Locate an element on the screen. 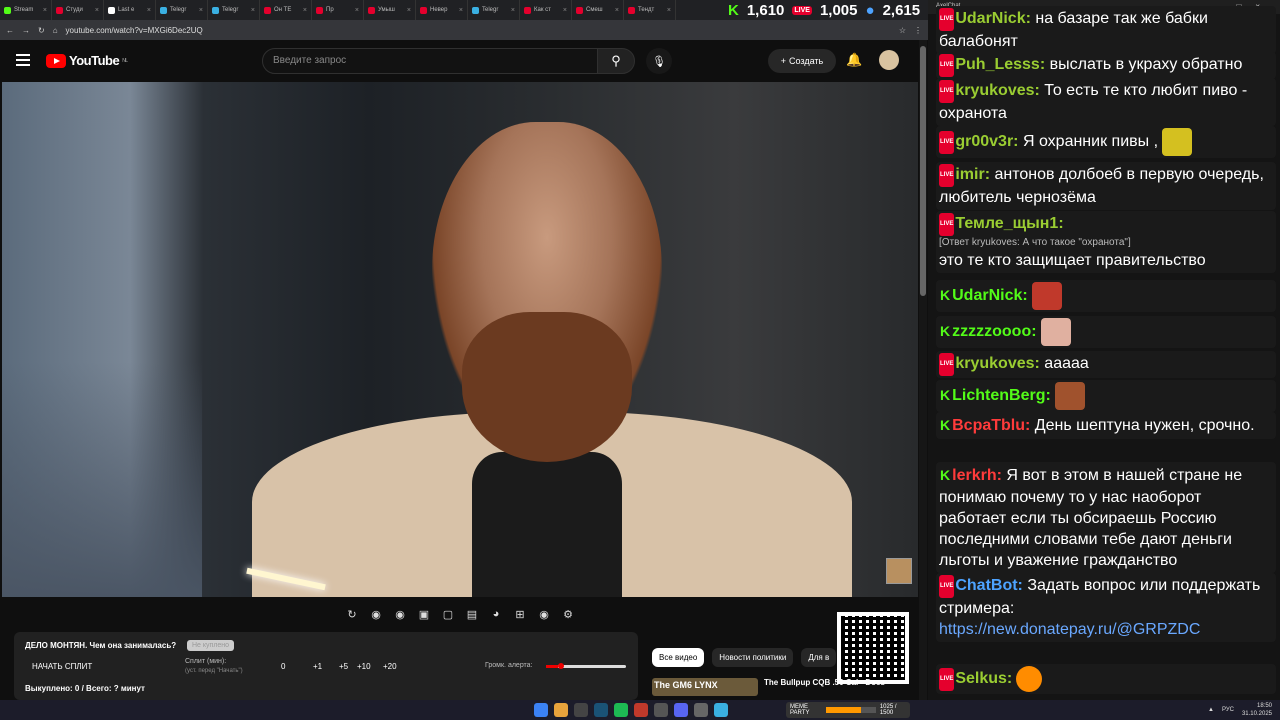  chat-nick: Темле_щын1: is located at coordinates (1009, 223).